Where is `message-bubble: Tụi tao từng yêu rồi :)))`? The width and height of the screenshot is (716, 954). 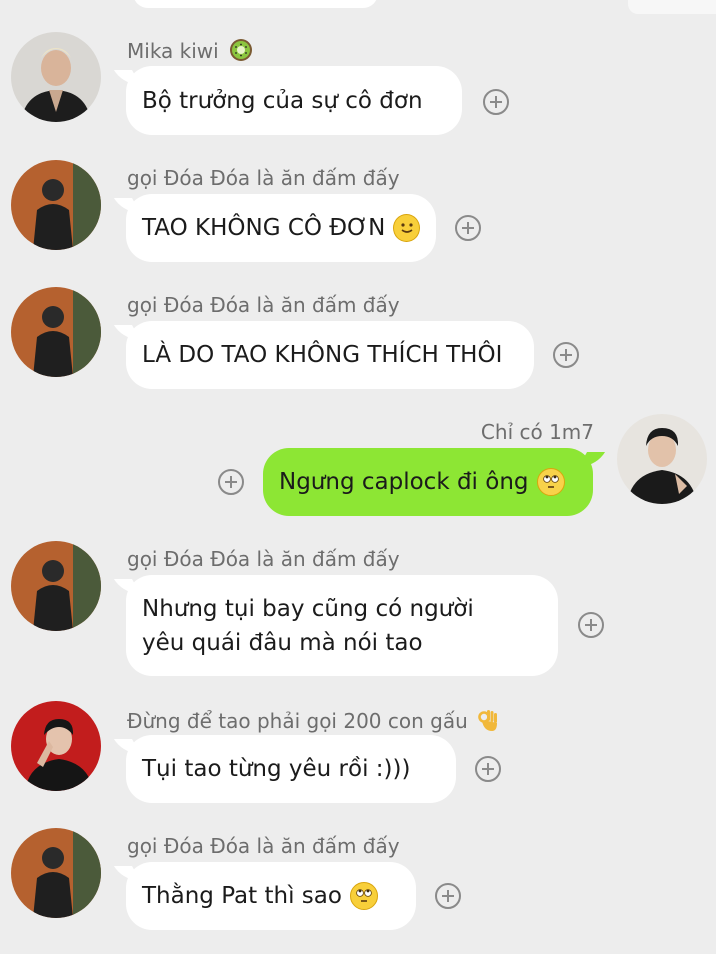
message-bubble: Tụi tao từng yêu rồi :))) is located at coordinates (291, 769).